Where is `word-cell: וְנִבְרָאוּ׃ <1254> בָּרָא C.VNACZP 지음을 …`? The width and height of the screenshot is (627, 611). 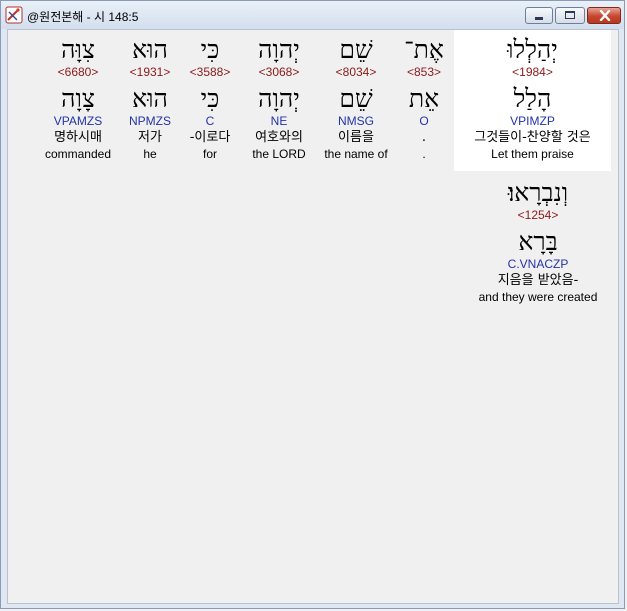
word-cell: וְנִבְרָאוּ׃ <1254> בָּרָא C.VNACZP 지음을 … is located at coordinates (538, 242).